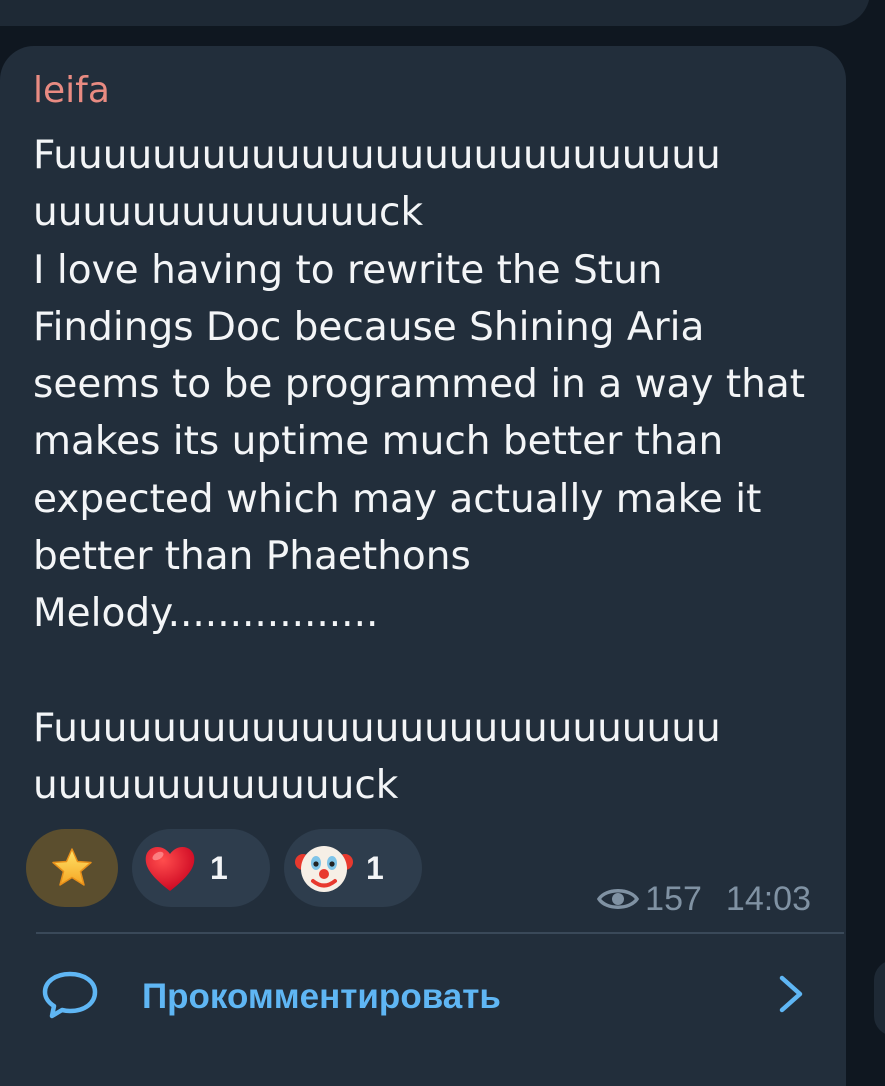 The image size is (885, 1086). What do you see at coordinates (791, 994) in the screenshot?
I see `chevron-right-icon` at bounding box center [791, 994].